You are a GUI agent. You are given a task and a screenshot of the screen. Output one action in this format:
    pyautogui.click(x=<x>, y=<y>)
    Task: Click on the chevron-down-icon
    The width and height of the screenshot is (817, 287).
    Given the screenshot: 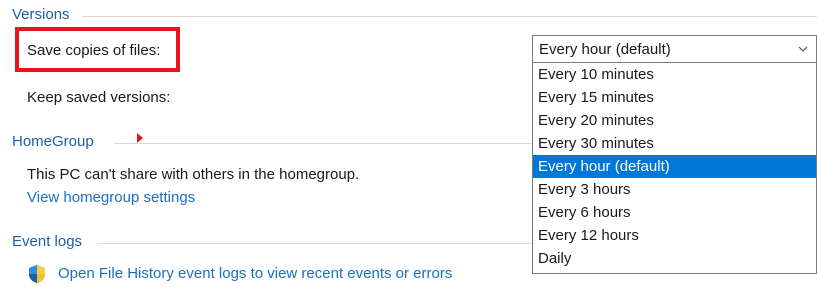 What is the action you would take?
    pyautogui.click(x=803, y=49)
    